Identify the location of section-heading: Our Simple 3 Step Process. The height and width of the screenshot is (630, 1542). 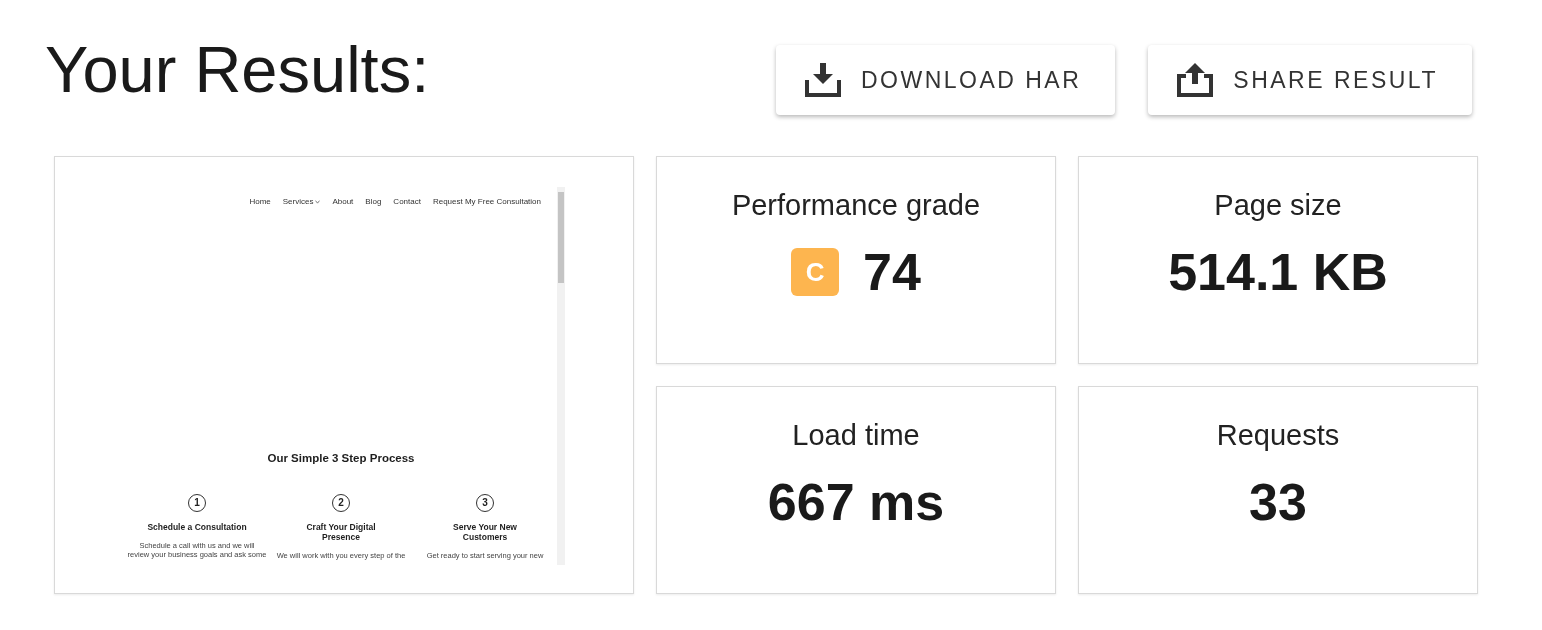
(341, 458).